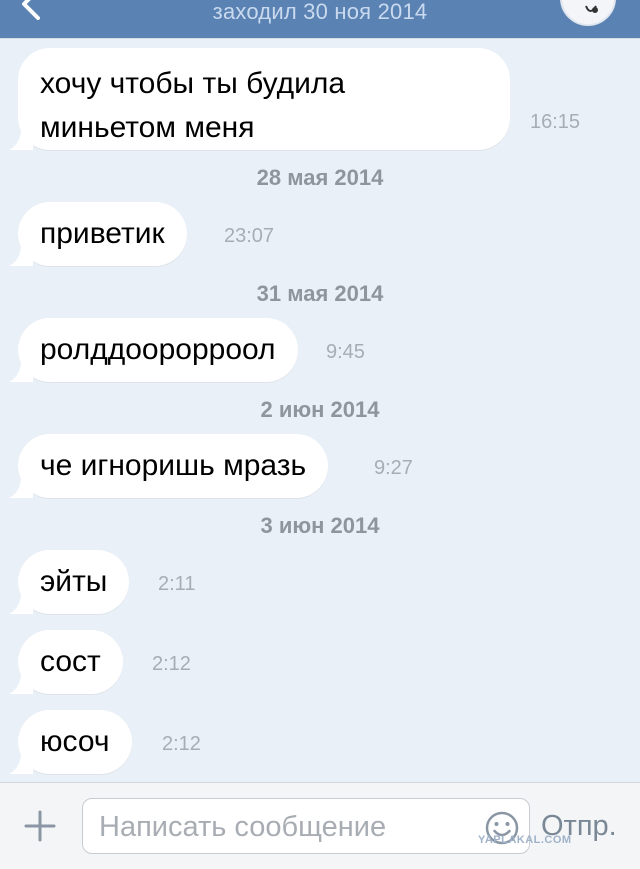  What do you see at coordinates (320, 353) in the screenshot?
I see `message-item: ролддоорорроол 9:45` at bounding box center [320, 353].